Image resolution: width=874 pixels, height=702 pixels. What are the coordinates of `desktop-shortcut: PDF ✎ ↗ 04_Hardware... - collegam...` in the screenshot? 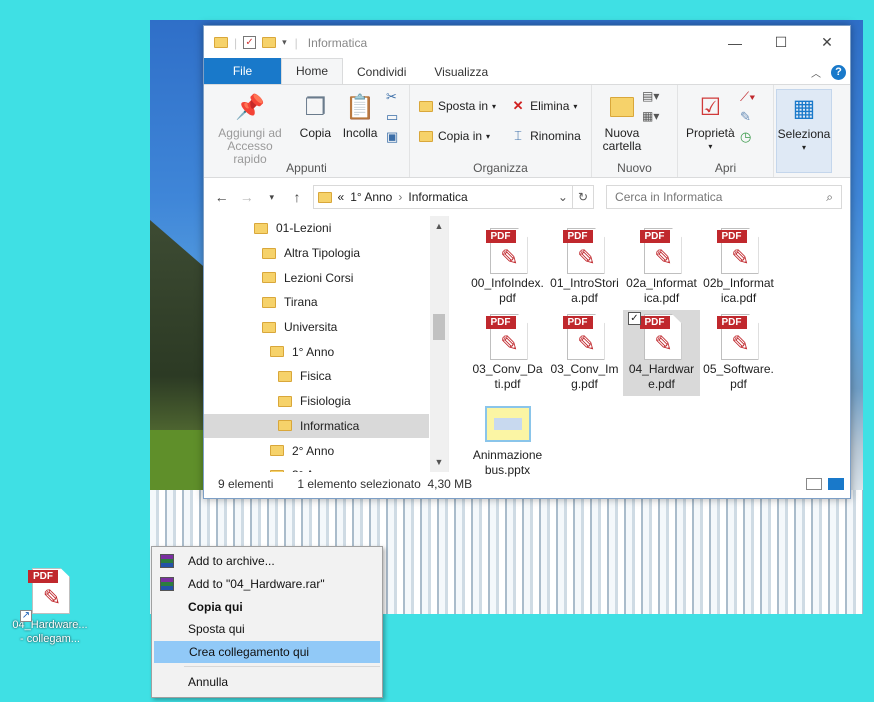 It's located at (50, 606).